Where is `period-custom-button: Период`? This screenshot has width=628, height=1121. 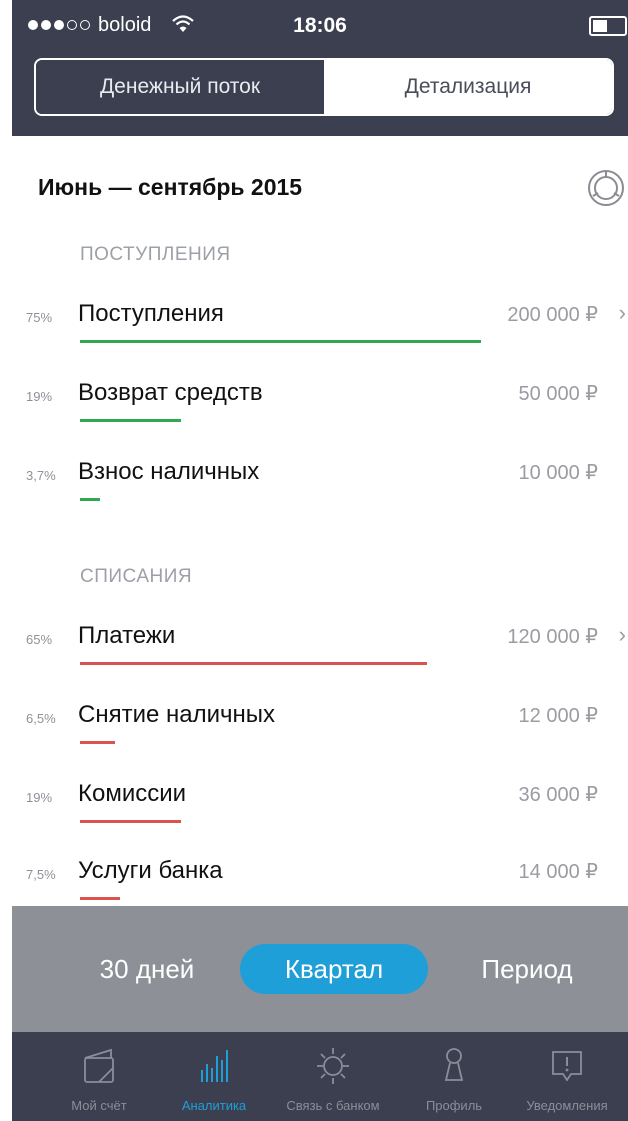
period-custom-button: Период is located at coordinates (527, 969).